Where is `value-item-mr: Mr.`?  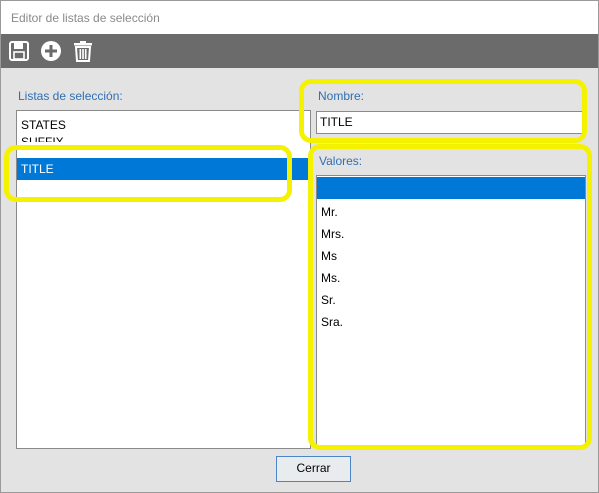
value-item-mr: Mr. is located at coordinates (451, 212).